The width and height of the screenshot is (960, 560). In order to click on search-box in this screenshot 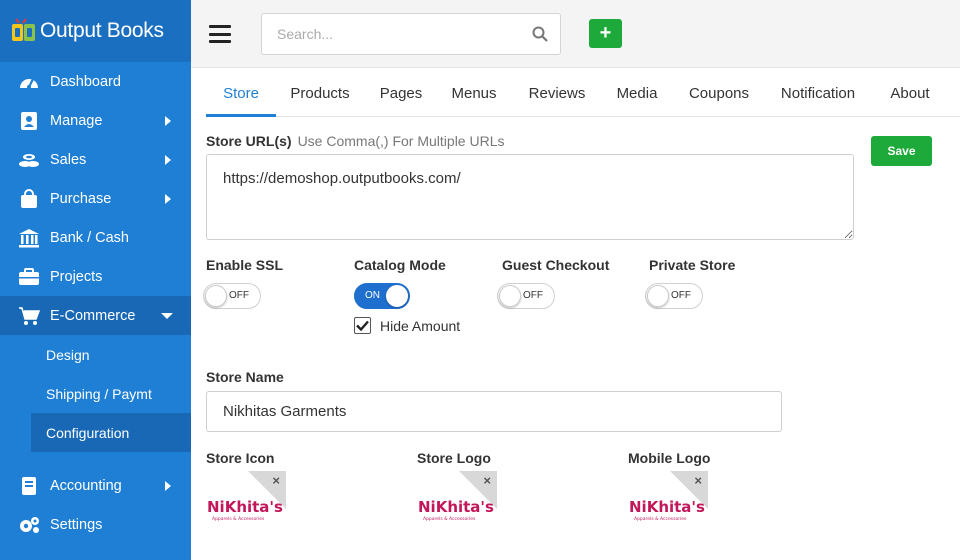, I will do `click(411, 34)`.